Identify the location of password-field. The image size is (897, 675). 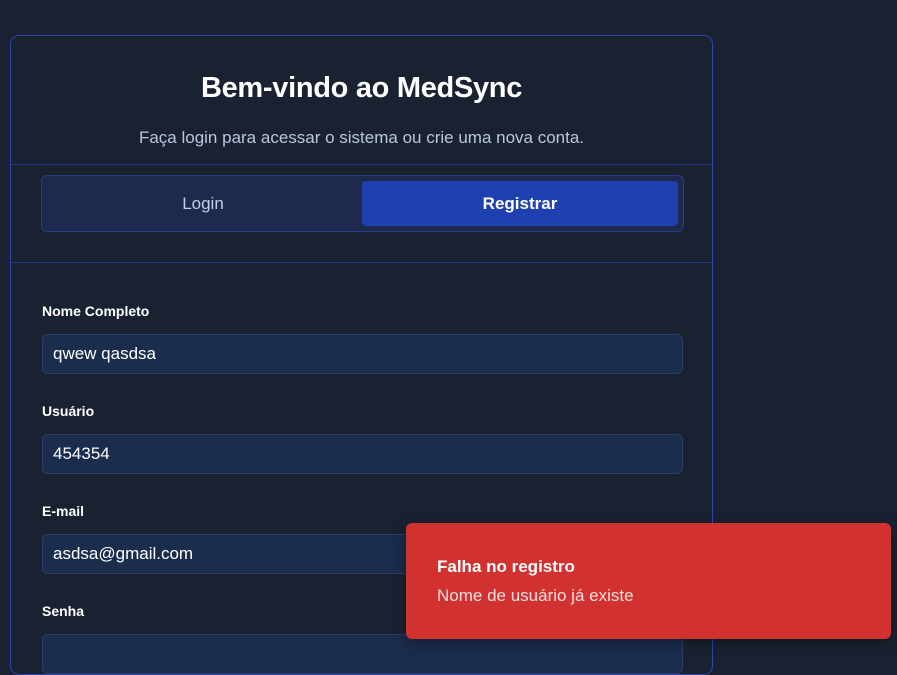
(362, 654).